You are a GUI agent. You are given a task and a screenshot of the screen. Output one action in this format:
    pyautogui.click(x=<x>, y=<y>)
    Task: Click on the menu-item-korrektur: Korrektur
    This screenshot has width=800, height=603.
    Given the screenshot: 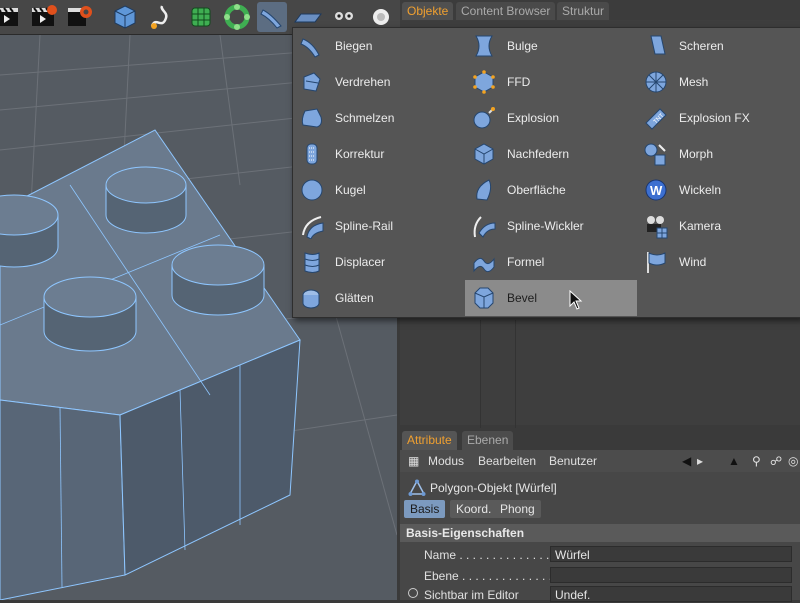 What is the action you would take?
    pyautogui.click(x=379, y=154)
    